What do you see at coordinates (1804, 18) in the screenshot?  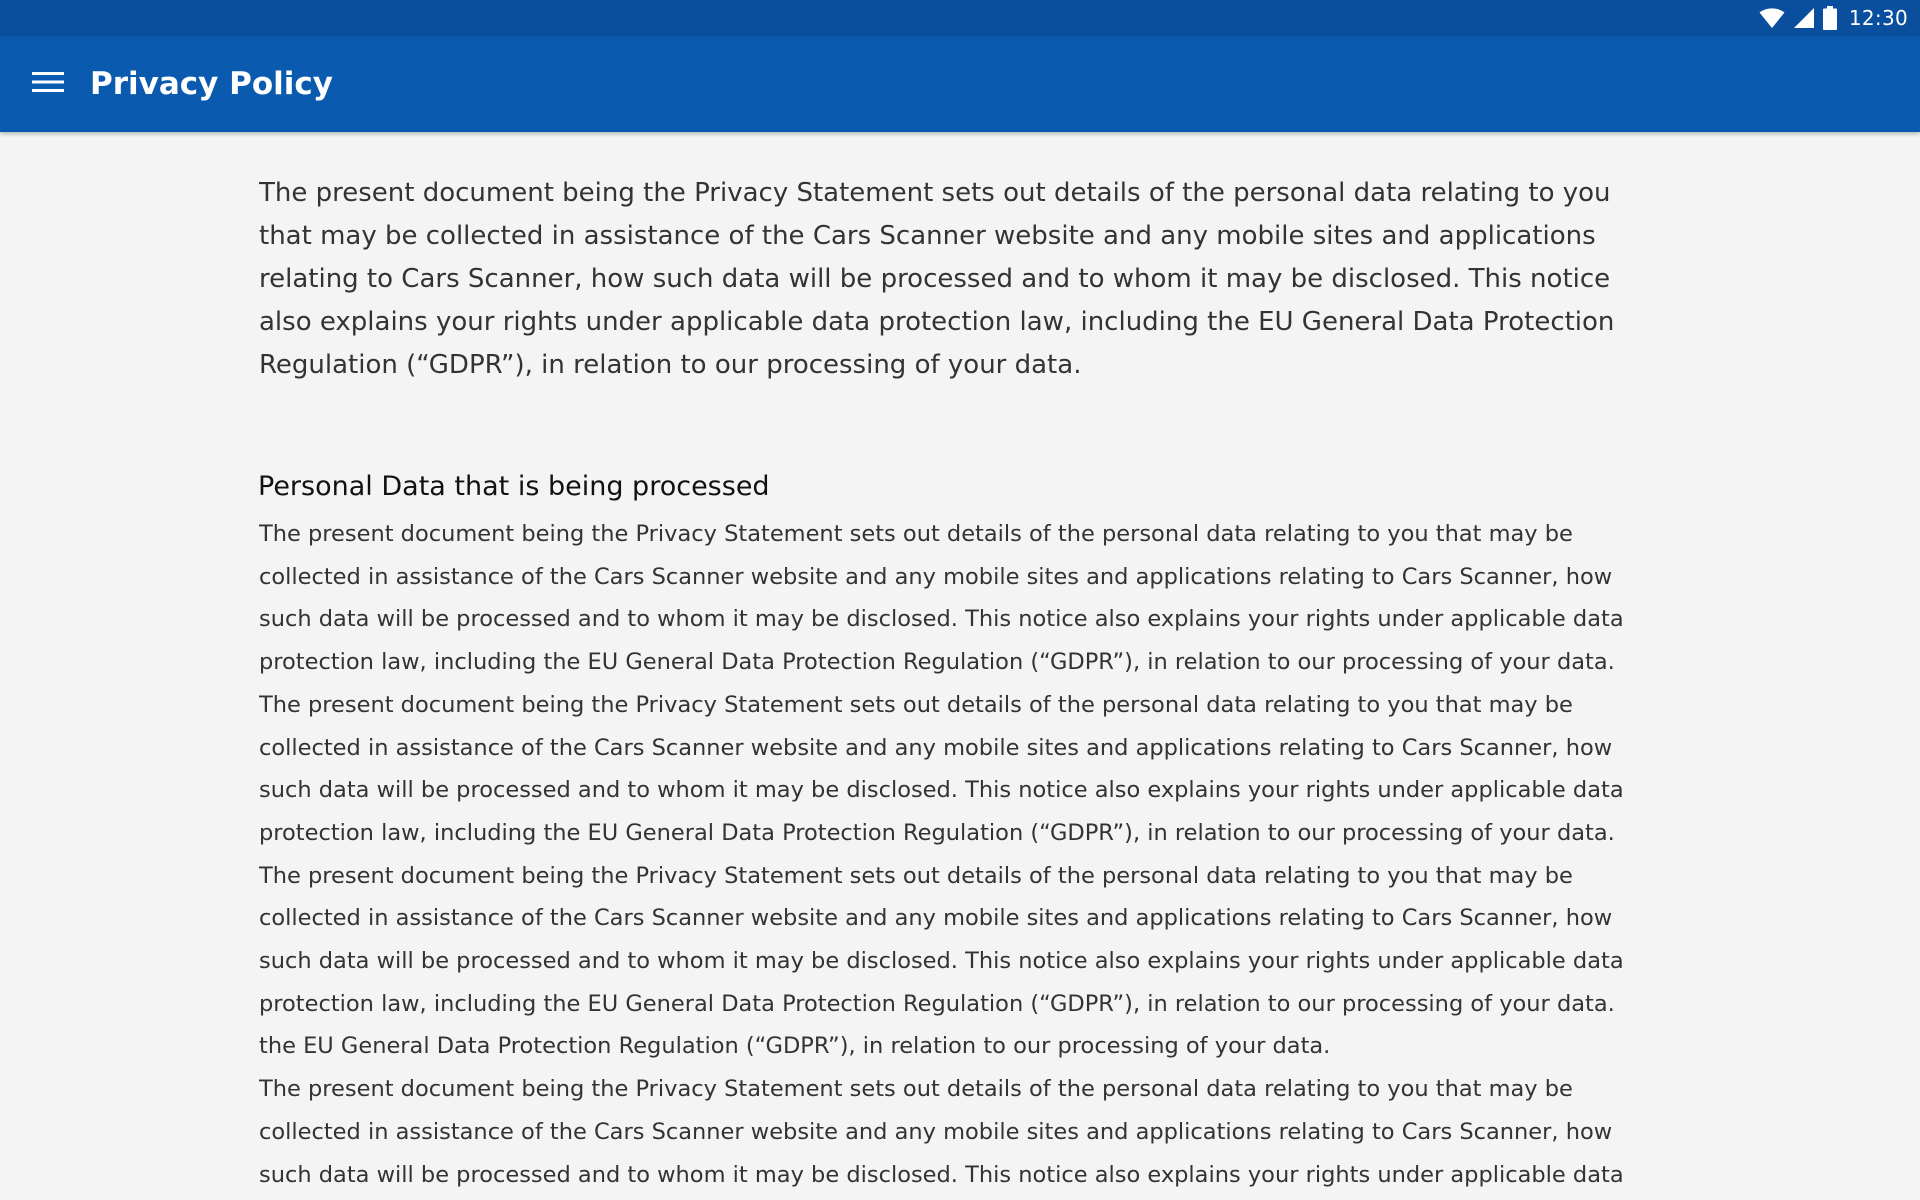 I see `cell-signal-icon` at bounding box center [1804, 18].